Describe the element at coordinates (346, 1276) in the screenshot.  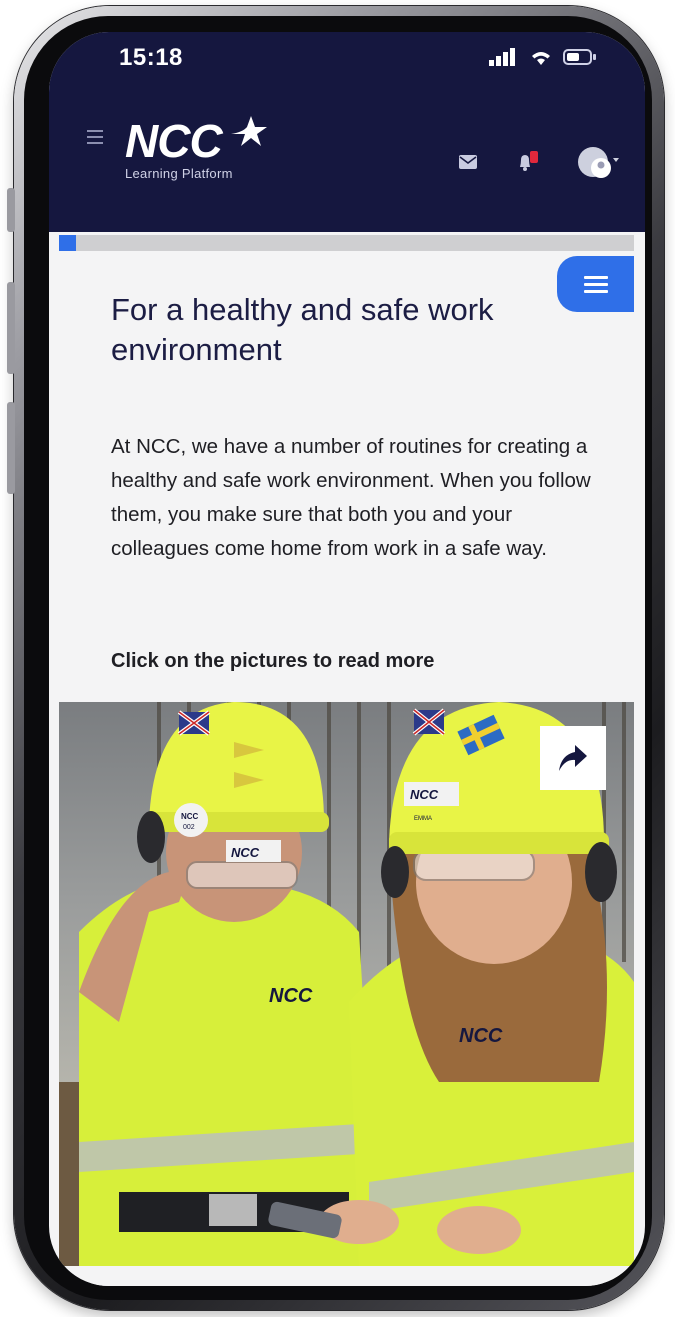
I see `bottom-edge` at that location.